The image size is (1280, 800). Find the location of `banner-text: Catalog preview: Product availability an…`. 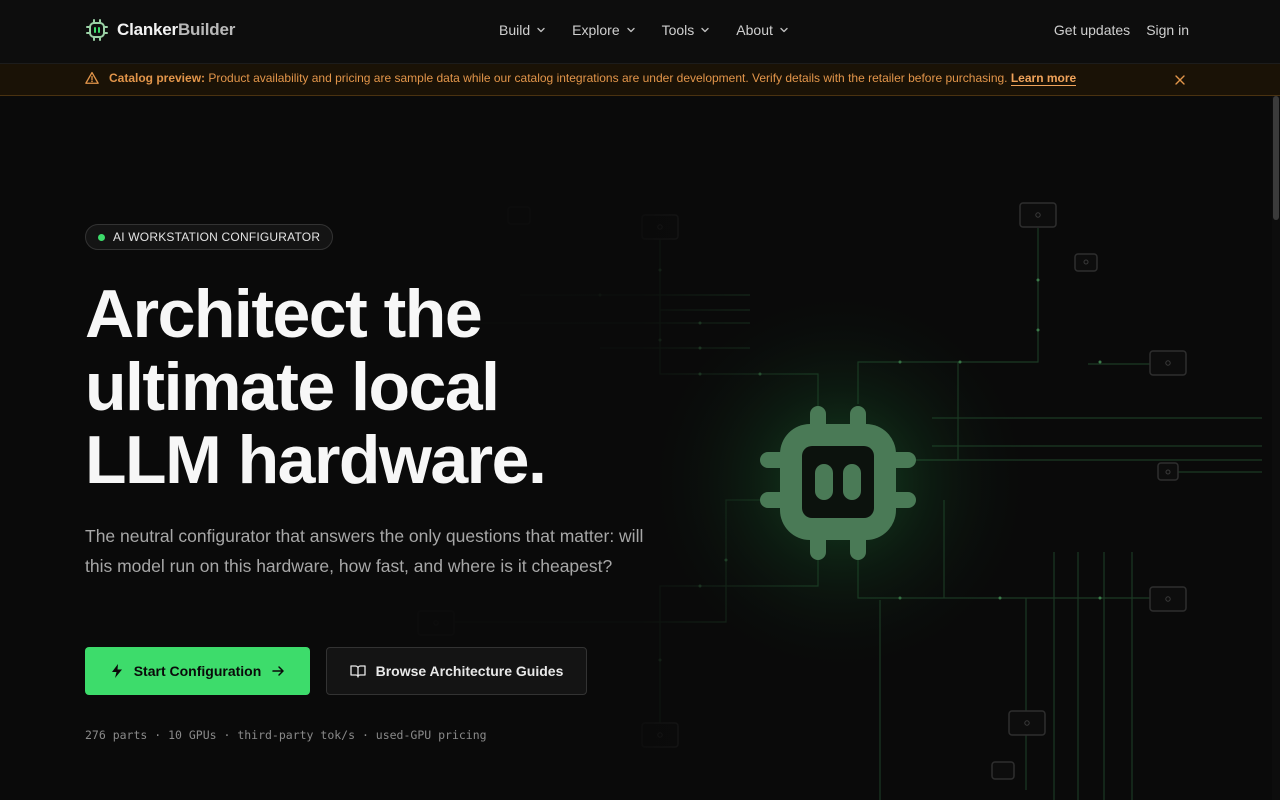

banner-text: Catalog preview: Product availability an… is located at coordinates (593, 78).